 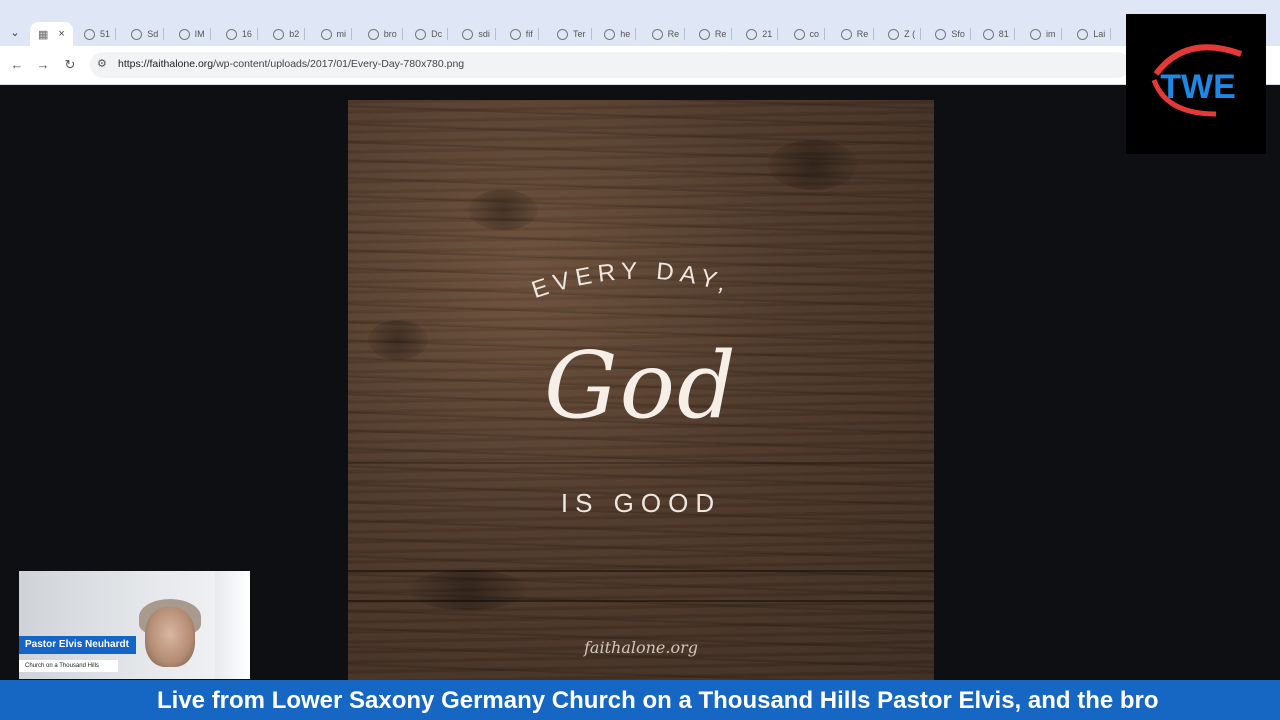 I want to click on browser-tab: Ter, so click(x=574, y=34).